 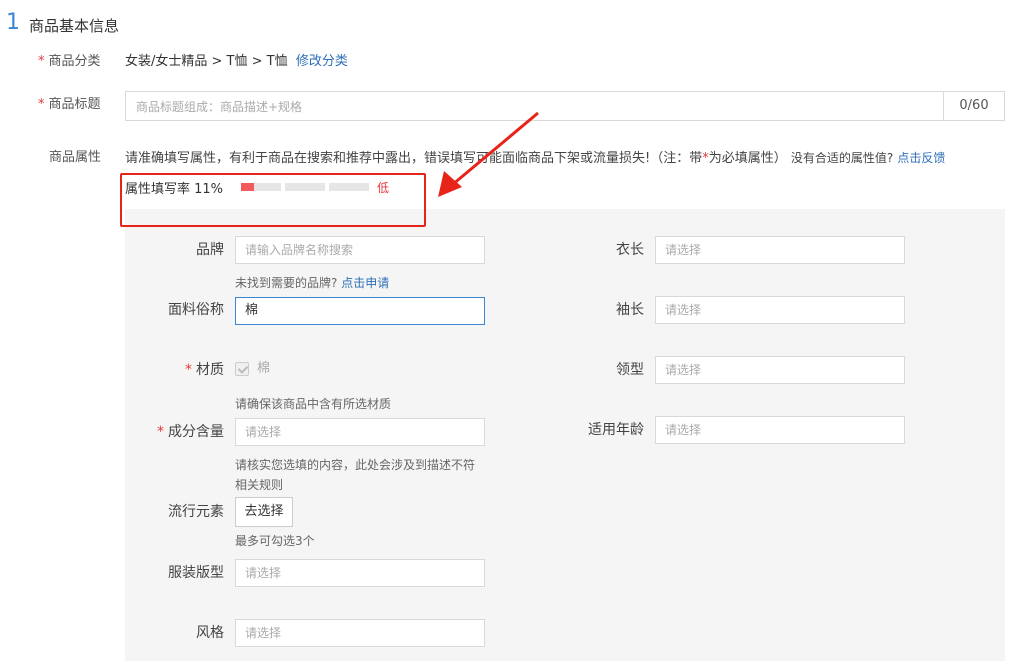 I want to click on collar-label: 领型, so click(x=630, y=370).